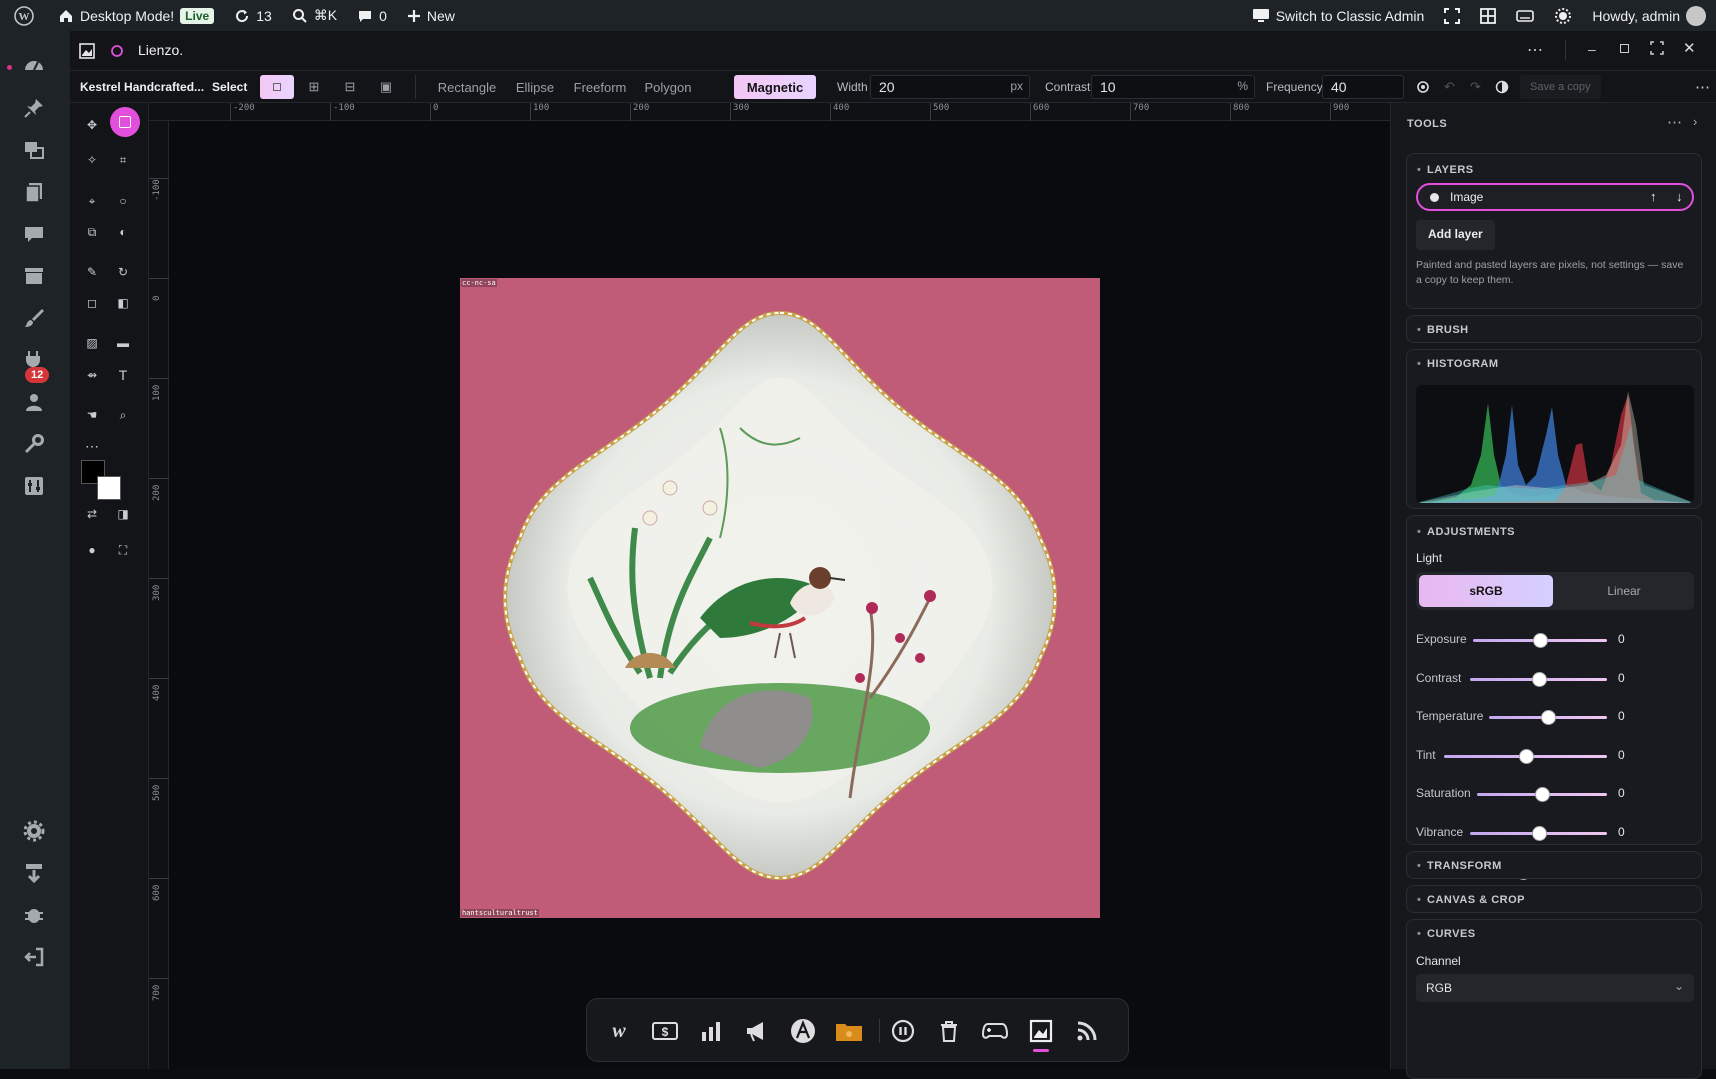  Describe the element at coordinates (849, 1031) in the screenshot. I see `files-app-icon` at that location.